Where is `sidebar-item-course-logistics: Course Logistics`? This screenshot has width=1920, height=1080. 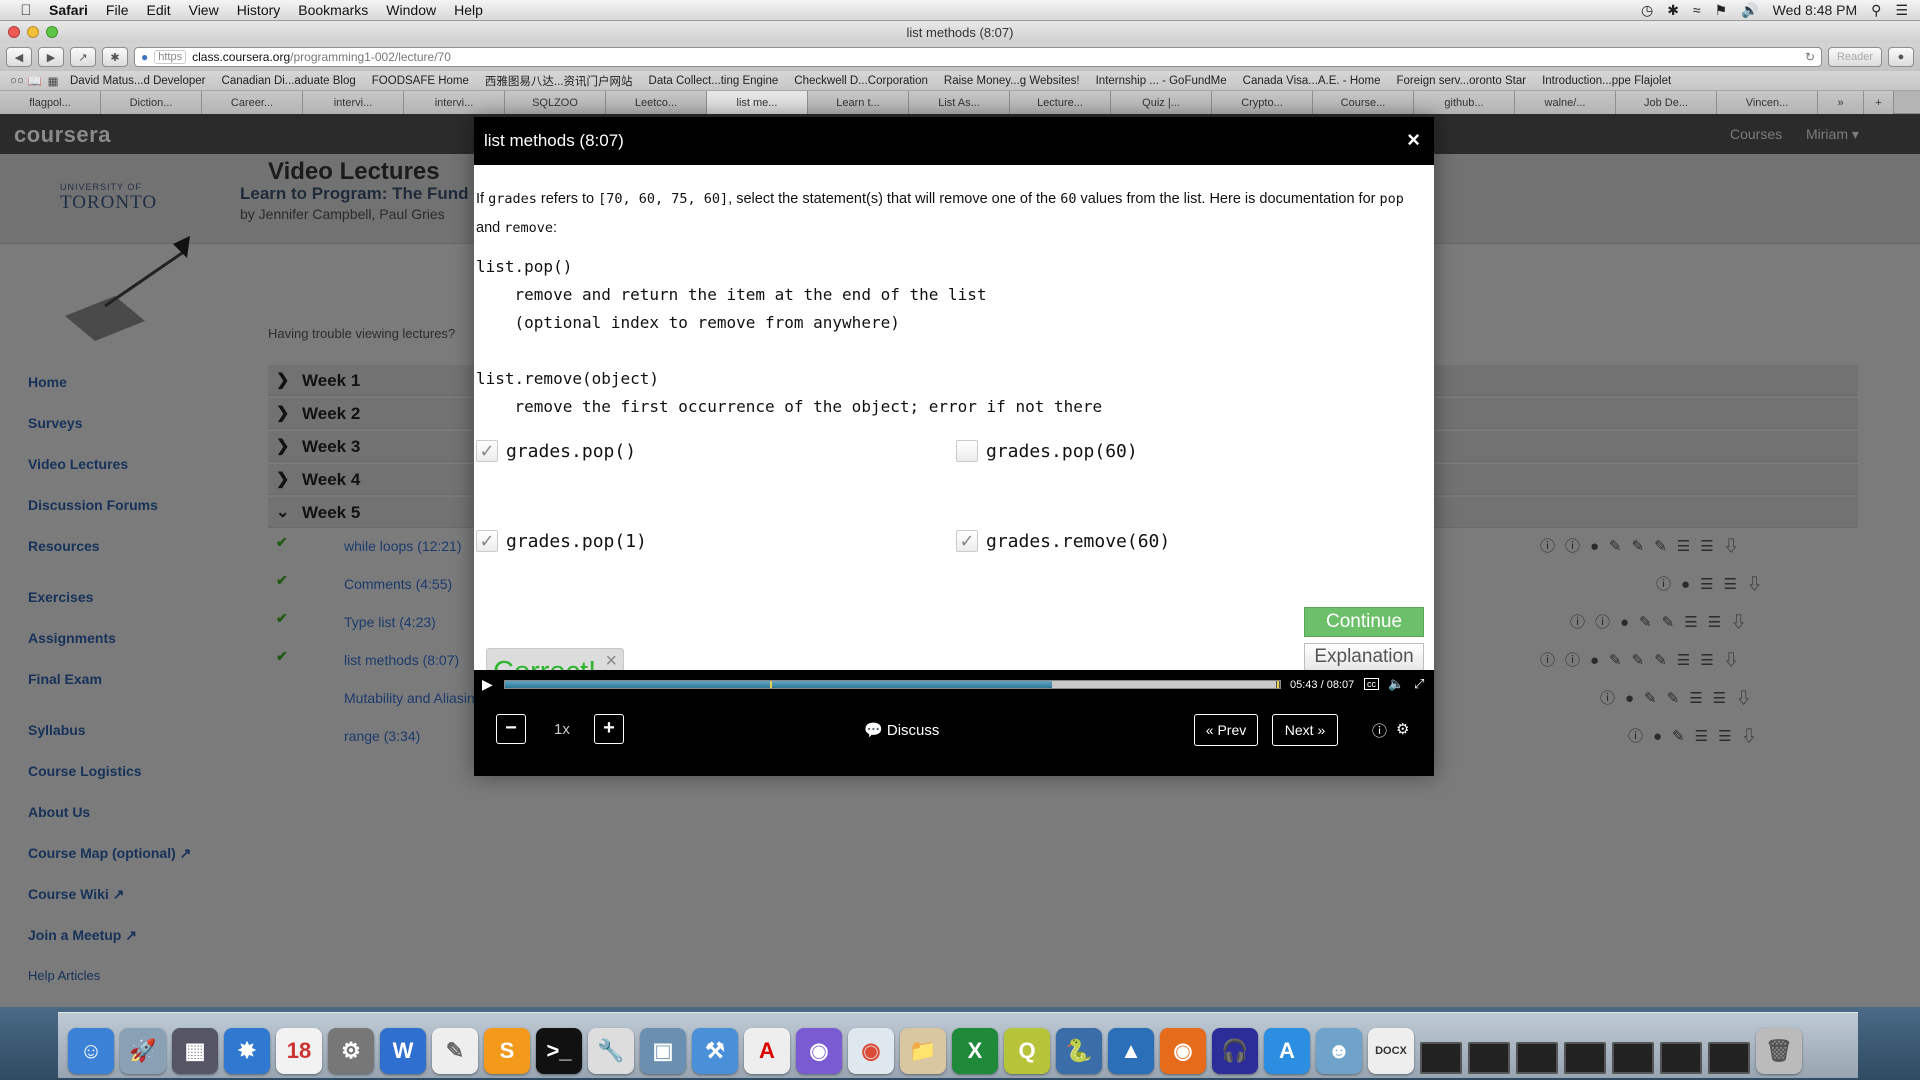 sidebar-item-course-logistics: Course Logistics is located at coordinates (85, 771).